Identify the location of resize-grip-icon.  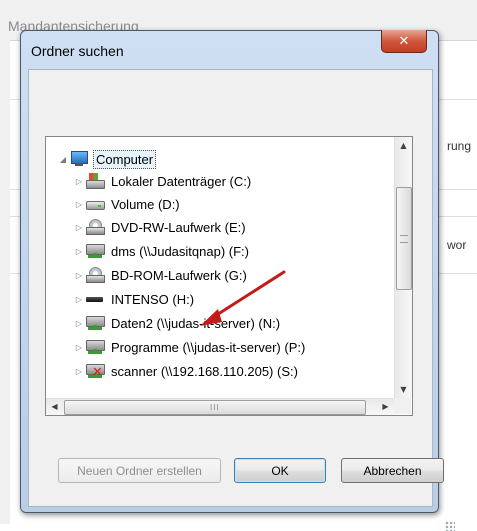
(450, 526).